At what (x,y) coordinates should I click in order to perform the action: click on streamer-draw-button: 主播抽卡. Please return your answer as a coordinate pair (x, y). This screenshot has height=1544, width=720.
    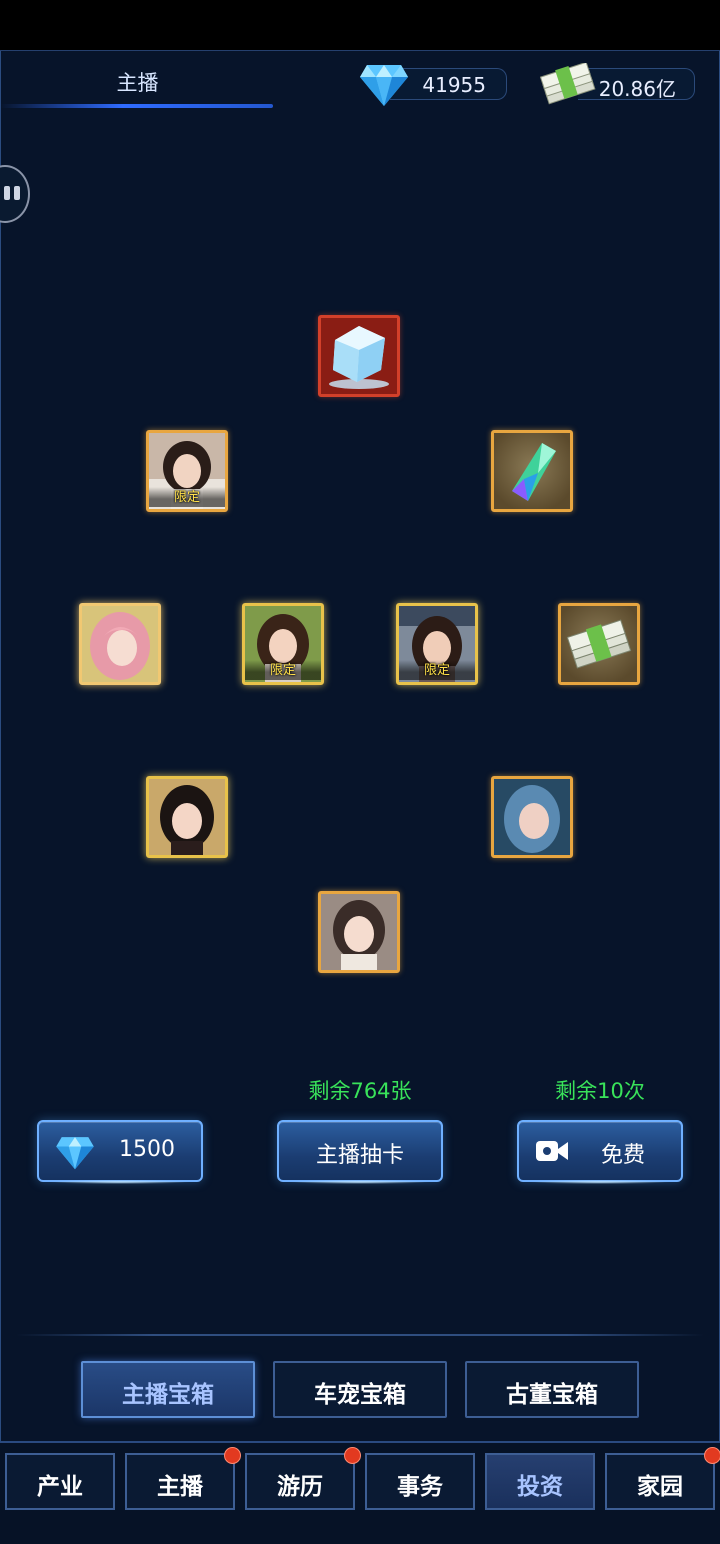
    Looking at the image, I should click on (360, 1152).